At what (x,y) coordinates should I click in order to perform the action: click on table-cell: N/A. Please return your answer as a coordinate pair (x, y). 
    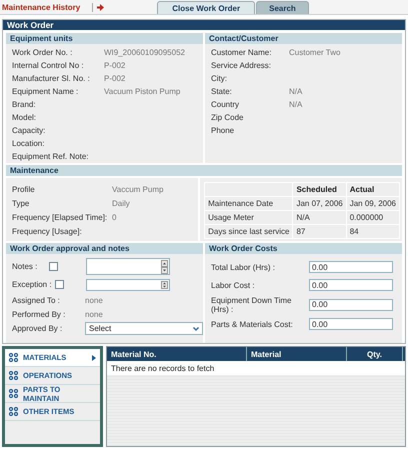
    Looking at the image, I should click on (319, 217).